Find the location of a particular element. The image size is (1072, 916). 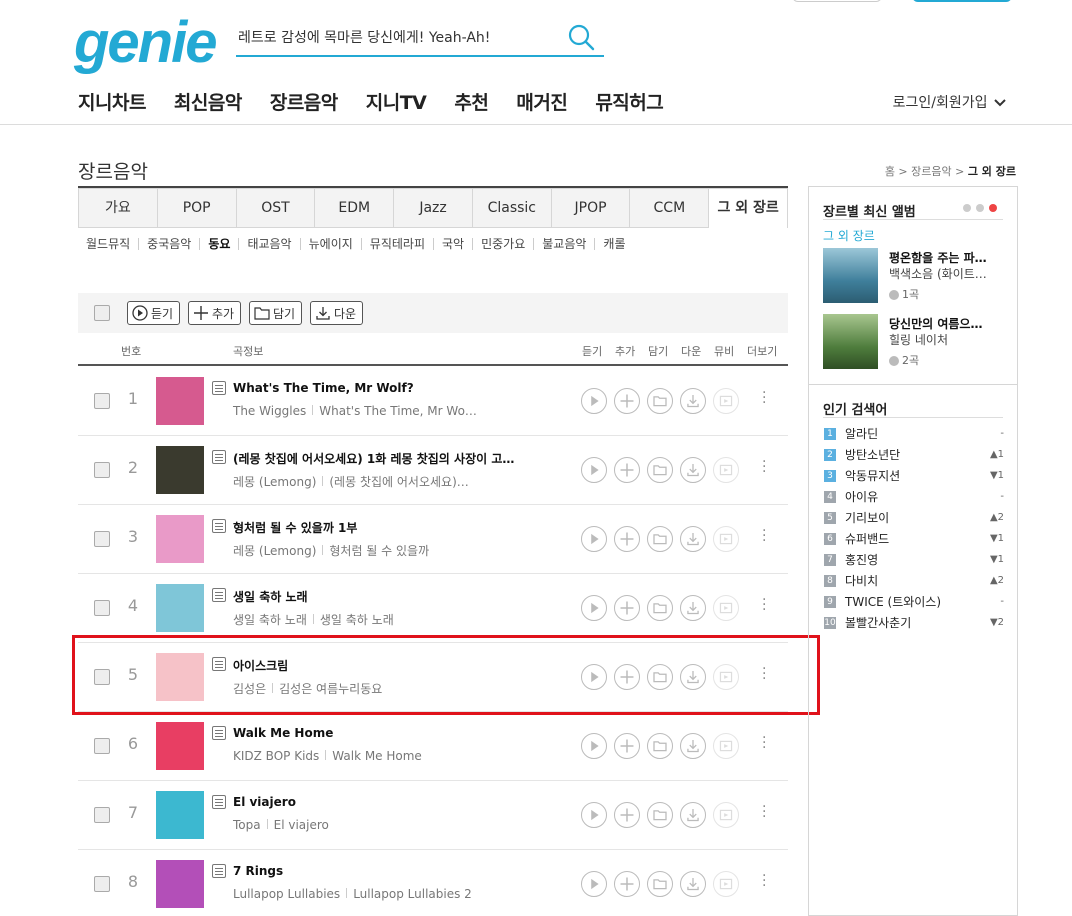

song-artist: 레몽 (Lemong) is located at coordinates (274, 551).